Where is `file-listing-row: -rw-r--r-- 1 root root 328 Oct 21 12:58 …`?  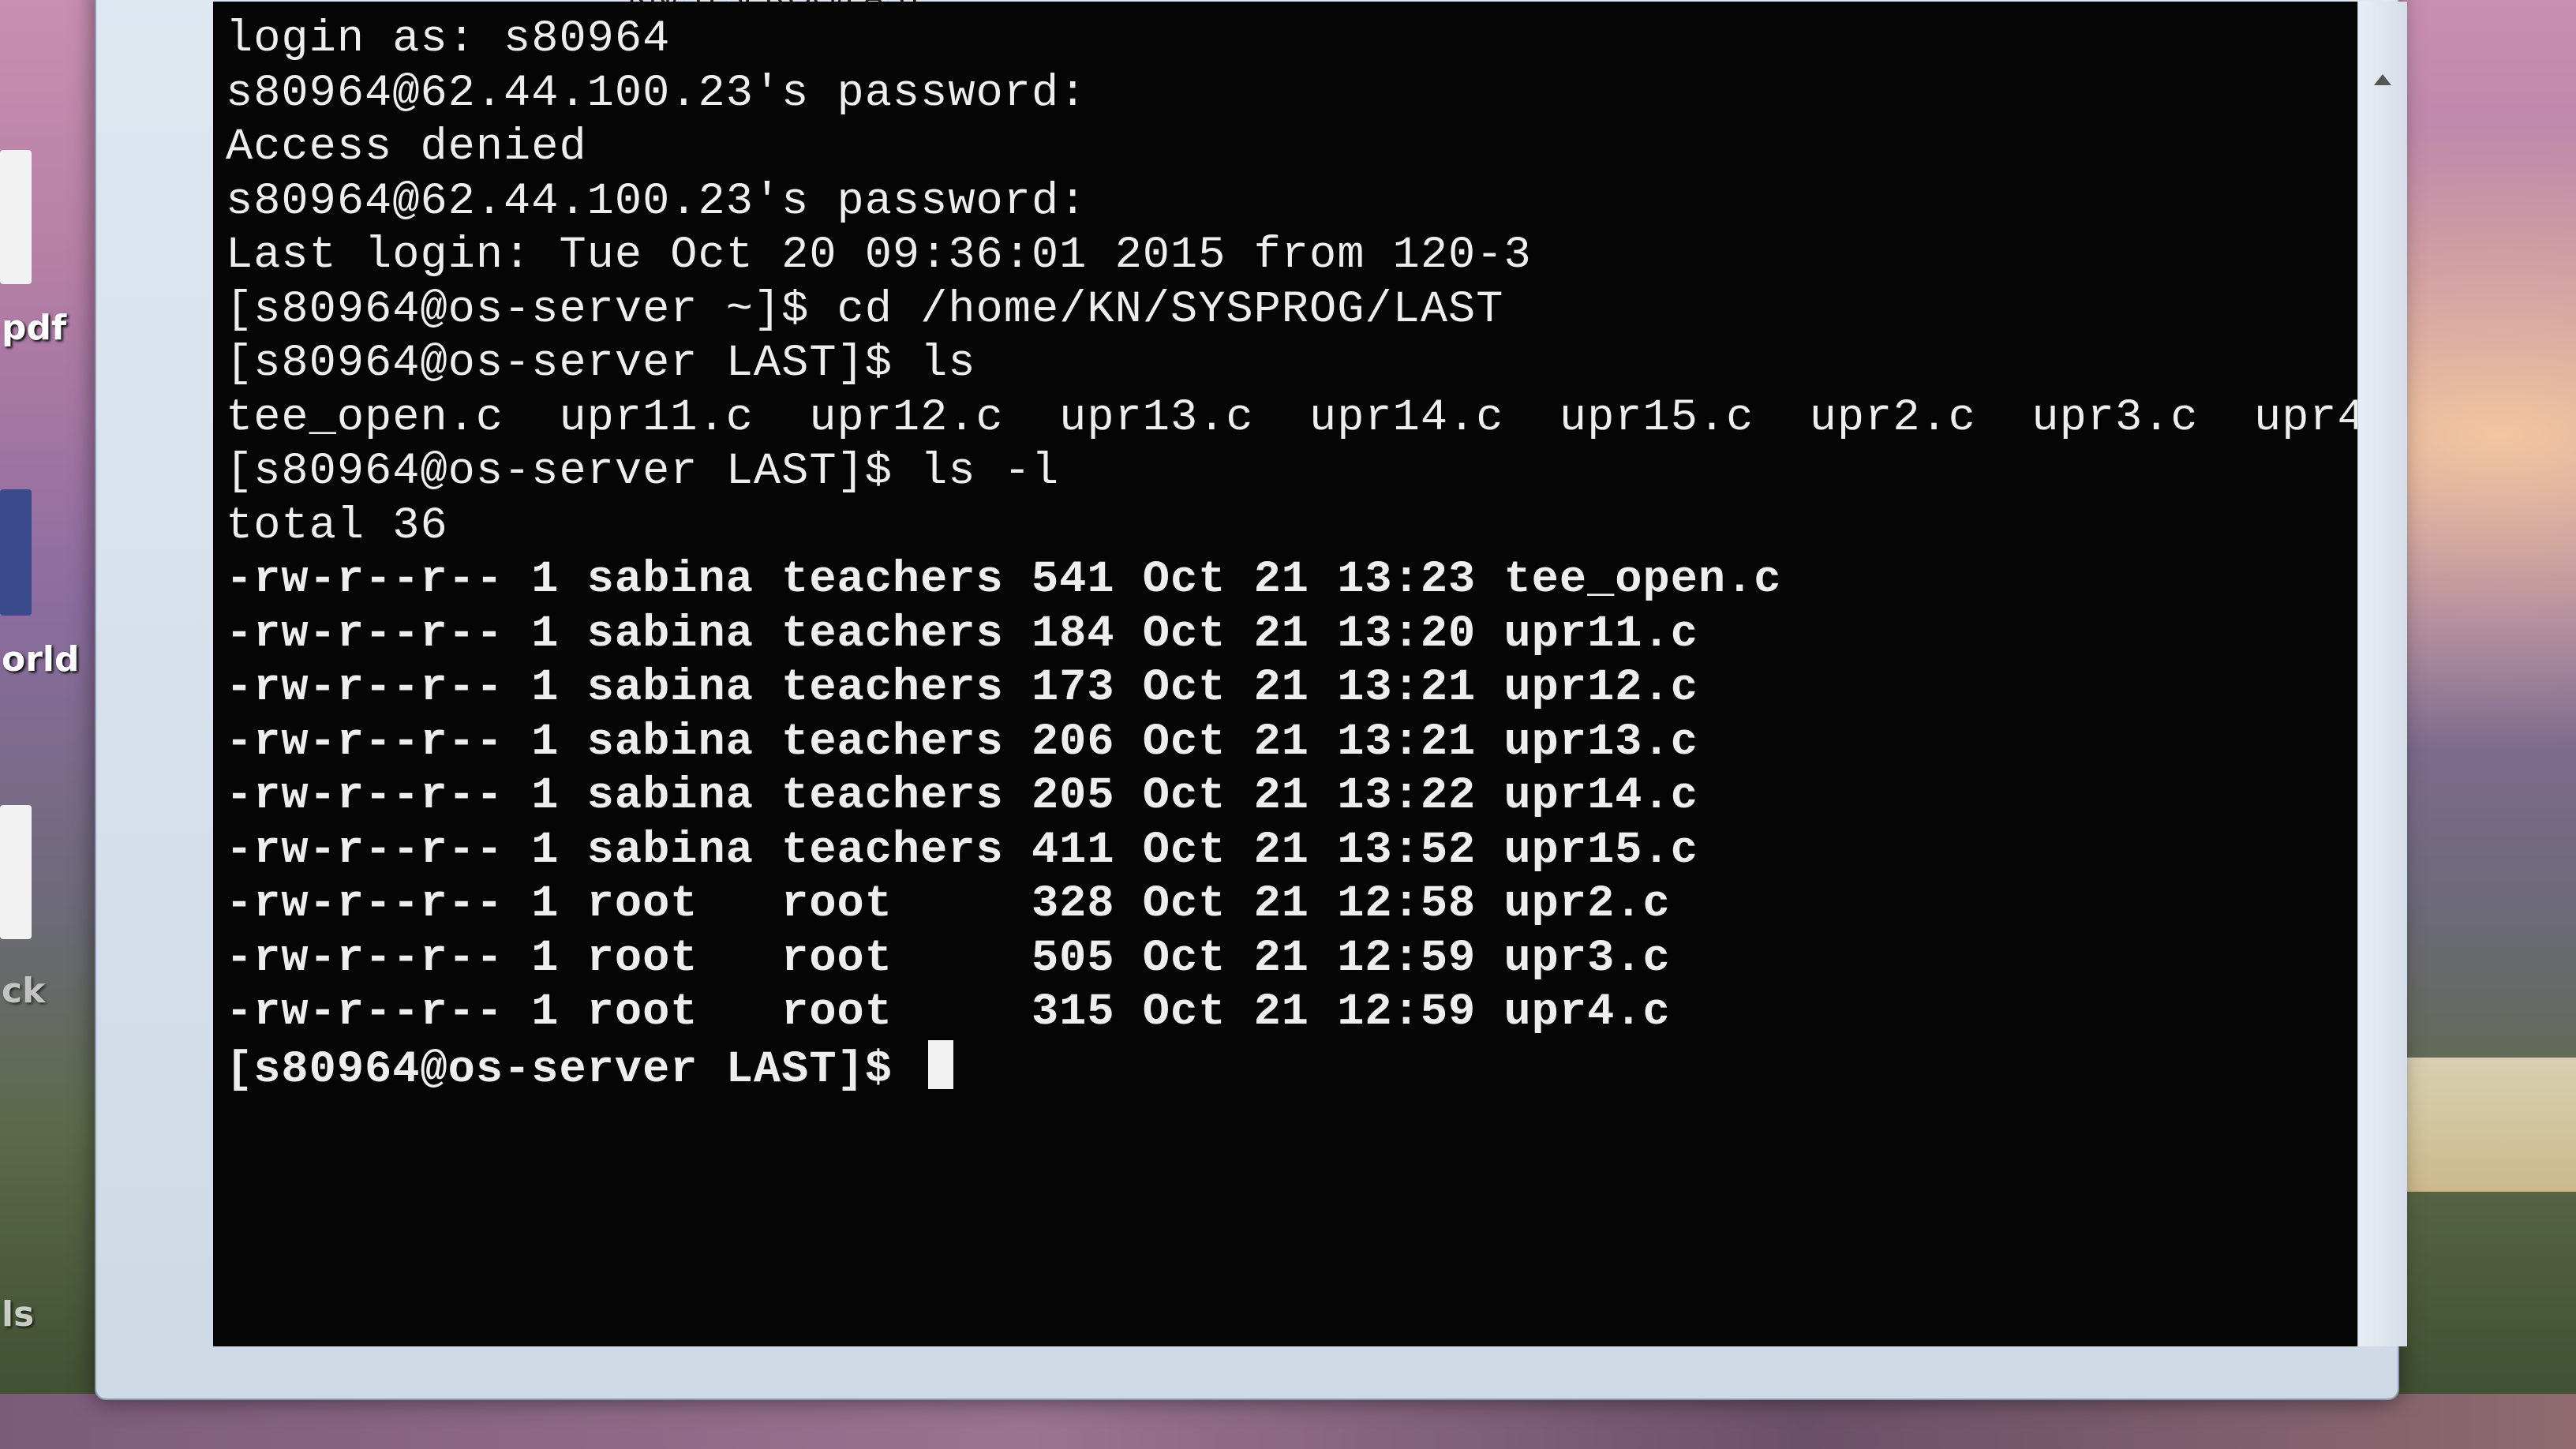
file-listing-row: -rw-r--r-- 1 root root 328 Oct 21 12:58 … is located at coordinates (948, 904).